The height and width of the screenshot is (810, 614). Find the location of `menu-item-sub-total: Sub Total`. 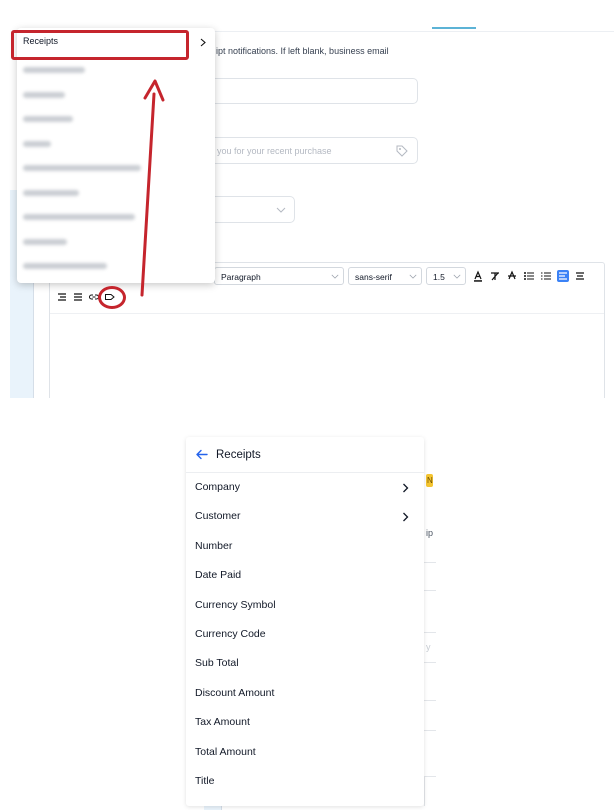

menu-item-sub-total: Sub Total is located at coordinates (305, 663).